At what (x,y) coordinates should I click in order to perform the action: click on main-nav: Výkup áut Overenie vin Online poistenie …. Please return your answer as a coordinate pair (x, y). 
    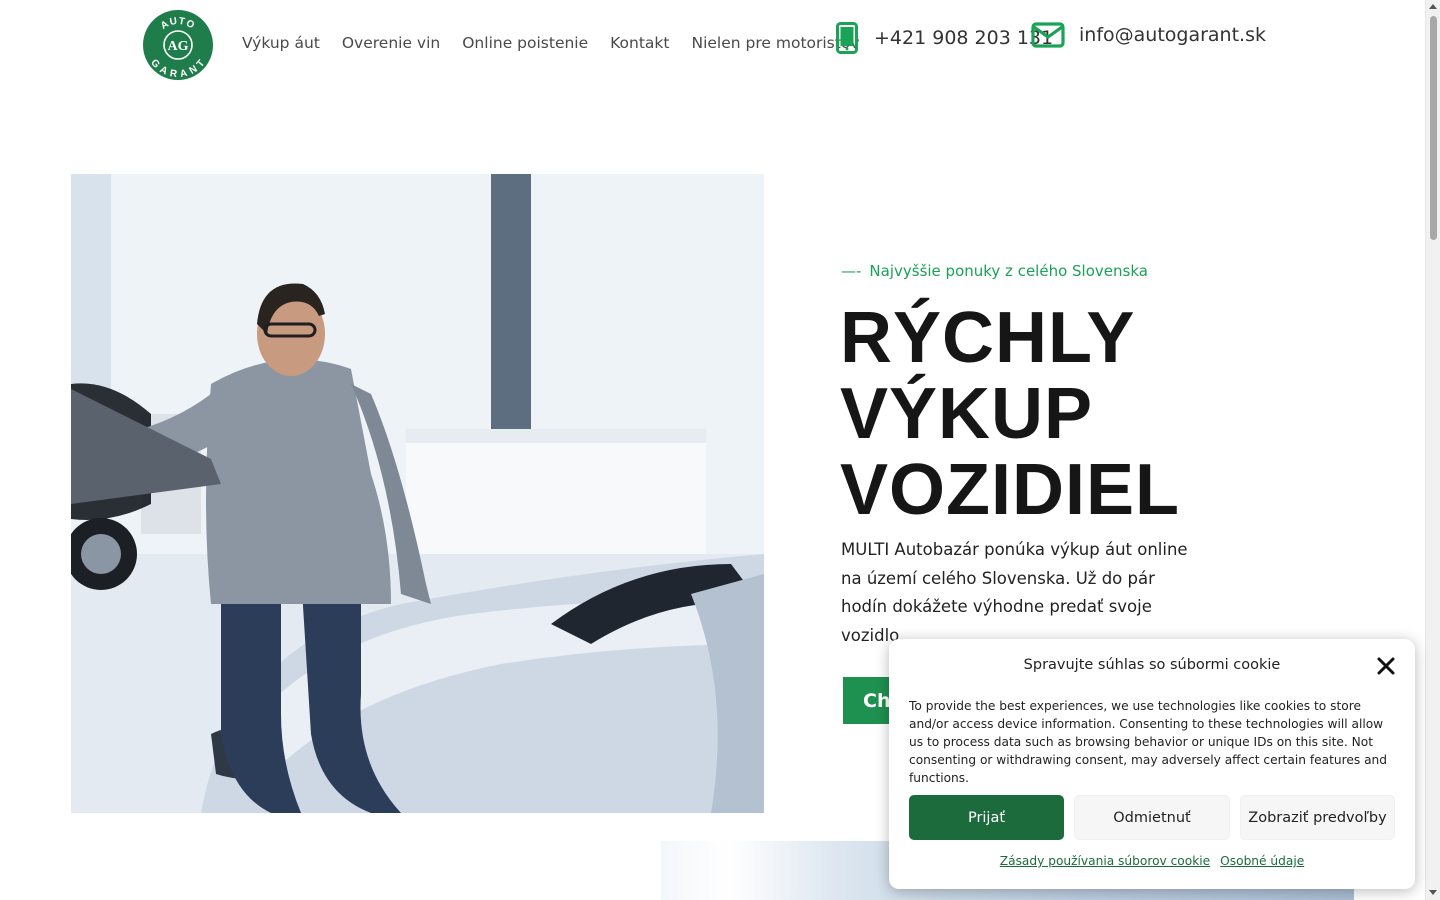
    Looking at the image, I should click on (551, 43).